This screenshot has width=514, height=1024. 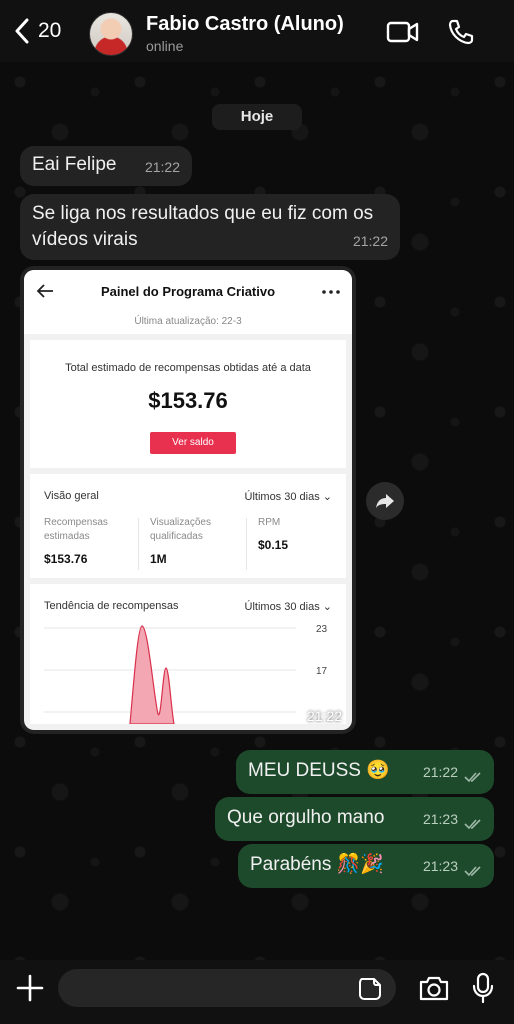 What do you see at coordinates (306, 817) in the screenshot?
I see `message-text: Que orgulho mano` at bounding box center [306, 817].